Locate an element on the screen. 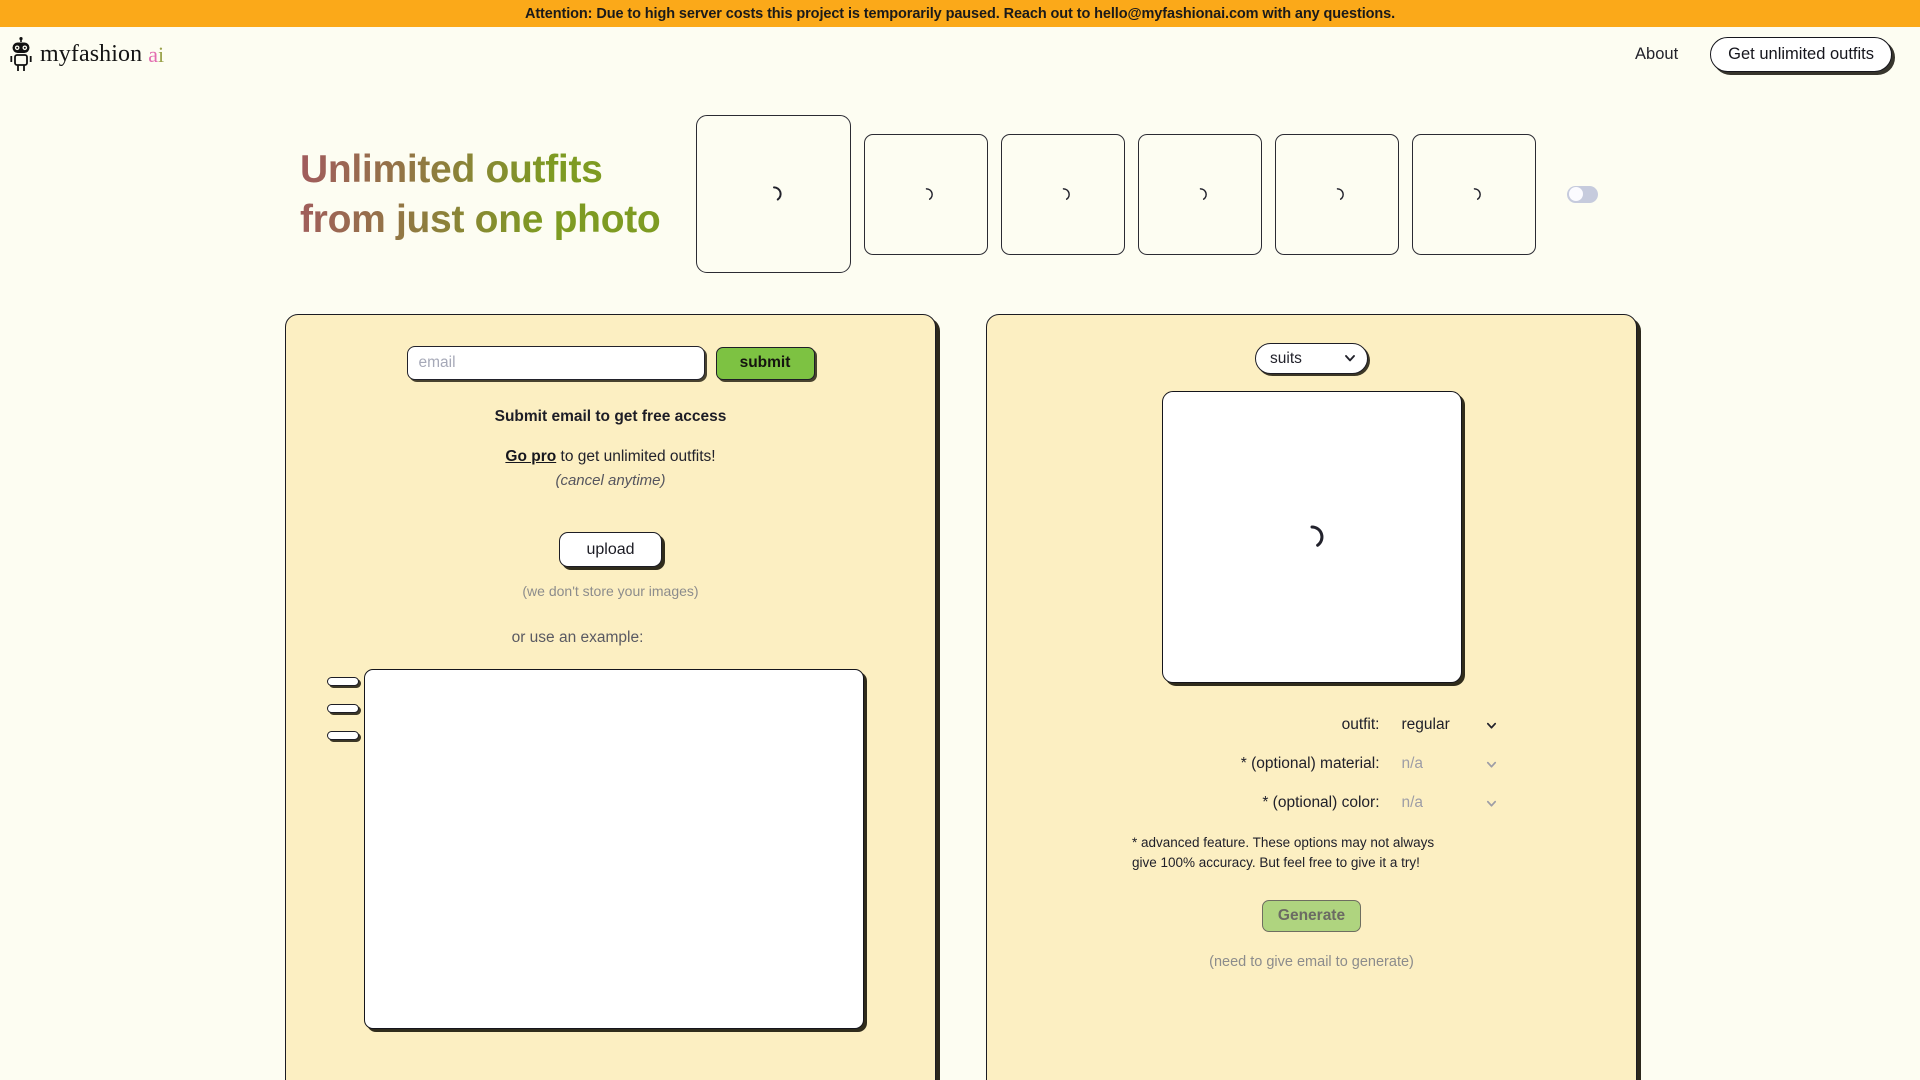 This screenshot has height=1080, width=1920. upload-button: upload is located at coordinates (610, 549).